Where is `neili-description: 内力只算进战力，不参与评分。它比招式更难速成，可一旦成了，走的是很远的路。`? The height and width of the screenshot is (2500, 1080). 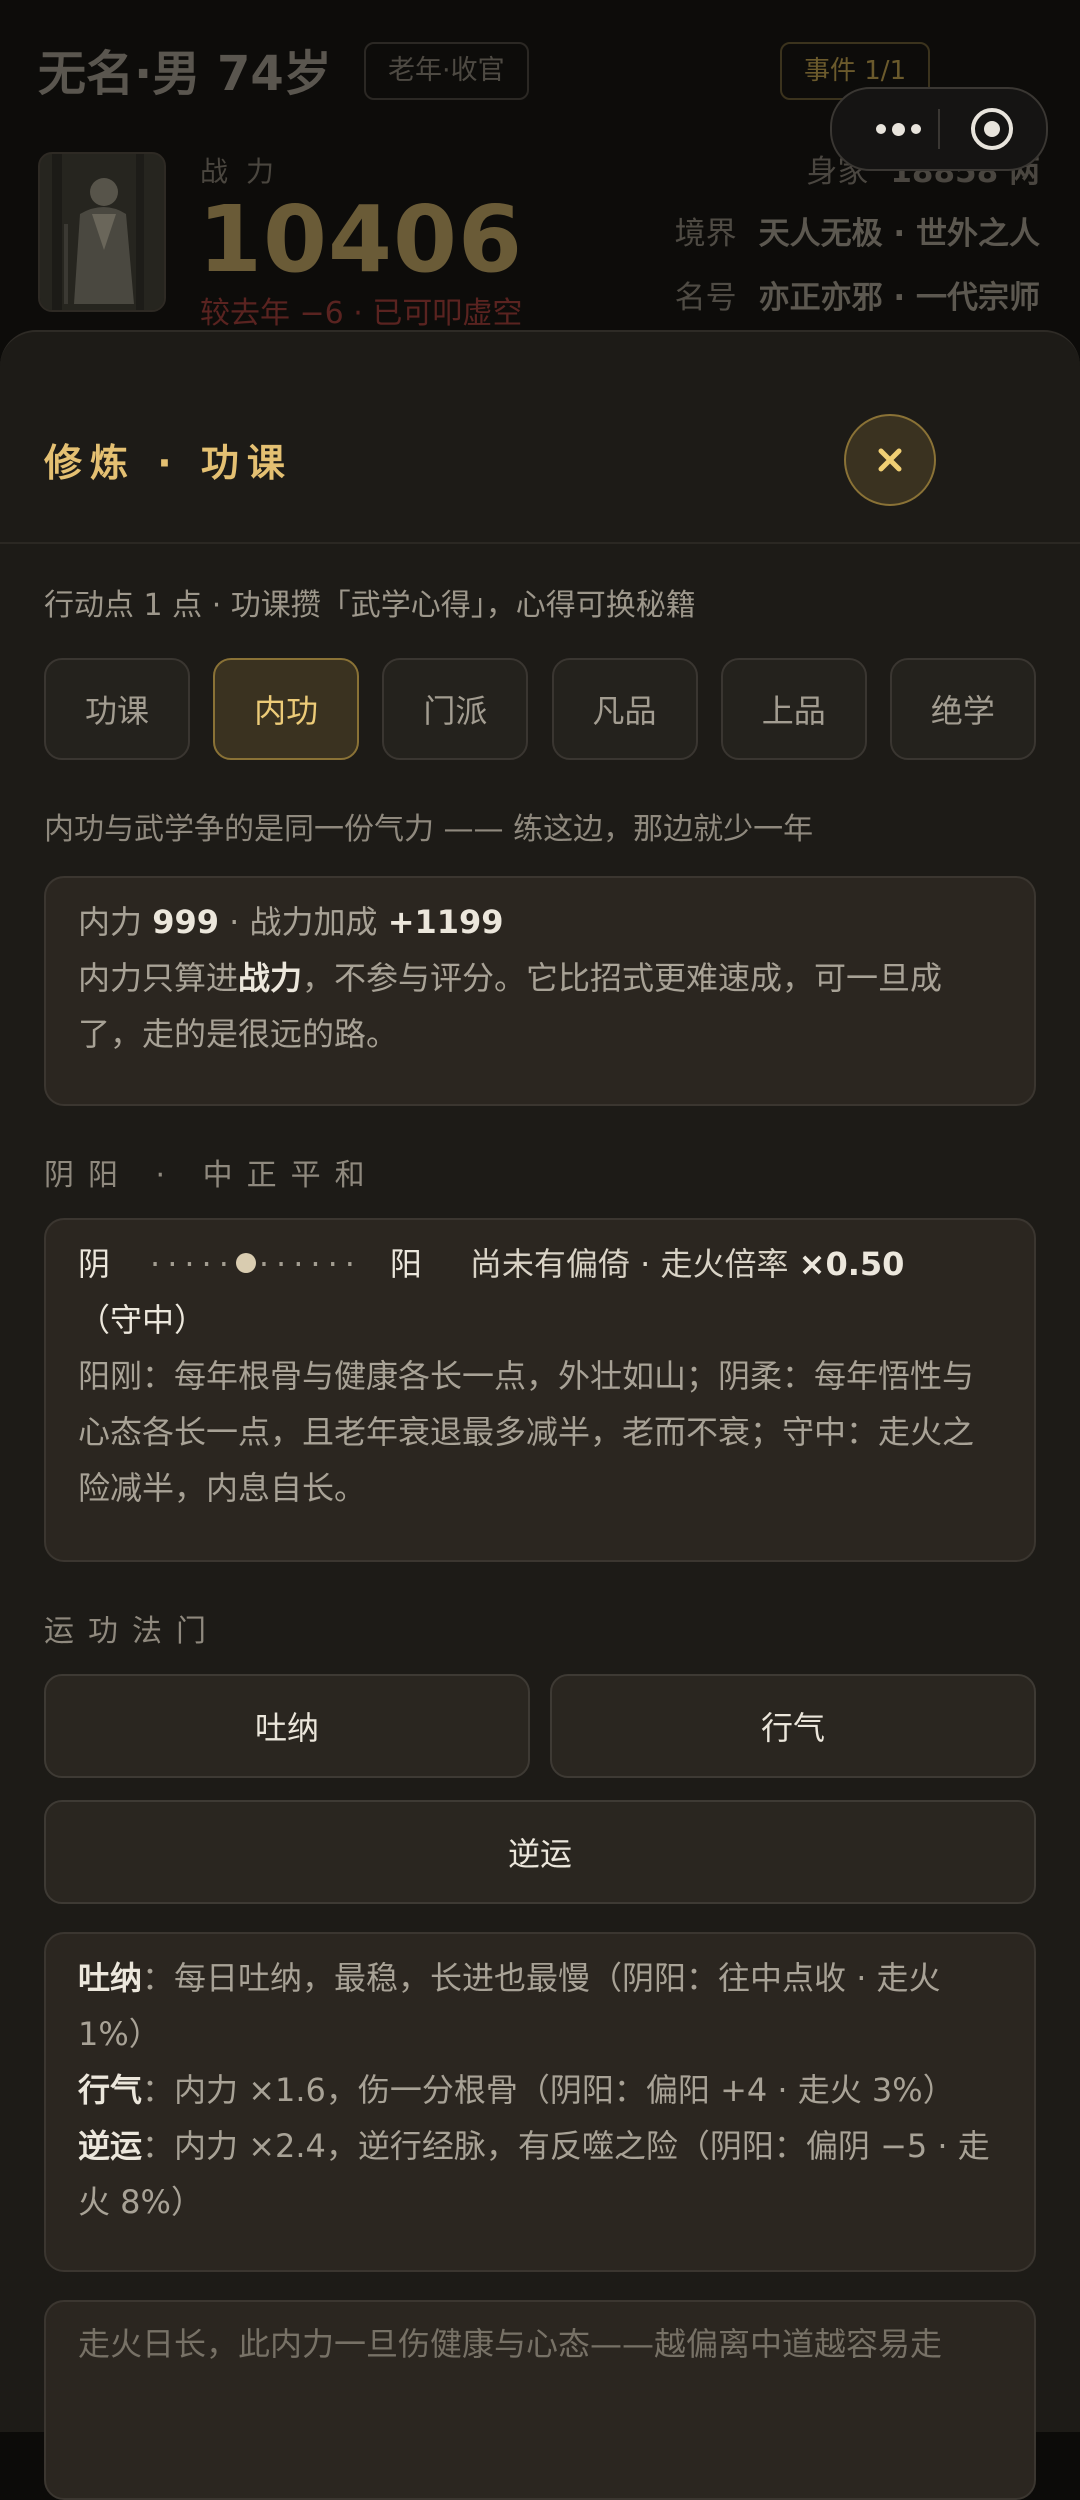 neili-description: 内力只算进战力，不参与评分。它比招式更难速成，可一旦成了，走的是很远的路。 is located at coordinates (540, 1006).